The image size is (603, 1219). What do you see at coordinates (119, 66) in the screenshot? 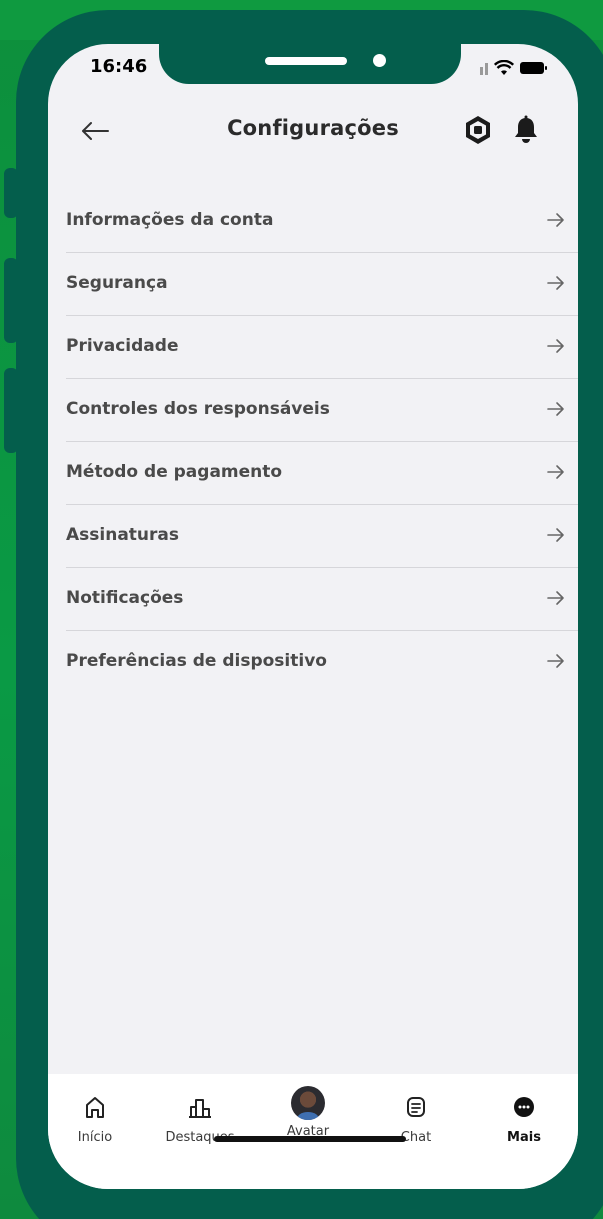
I see `status-time: 16:46` at bounding box center [119, 66].